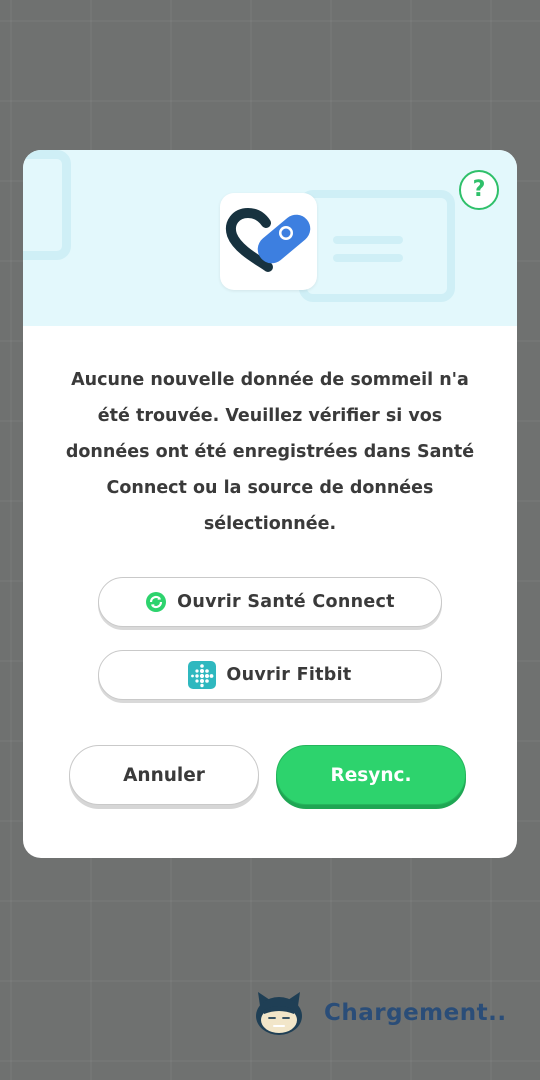 The height and width of the screenshot is (1080, 540). I want to click on cancel-button: Annuler, so click(164, 775).